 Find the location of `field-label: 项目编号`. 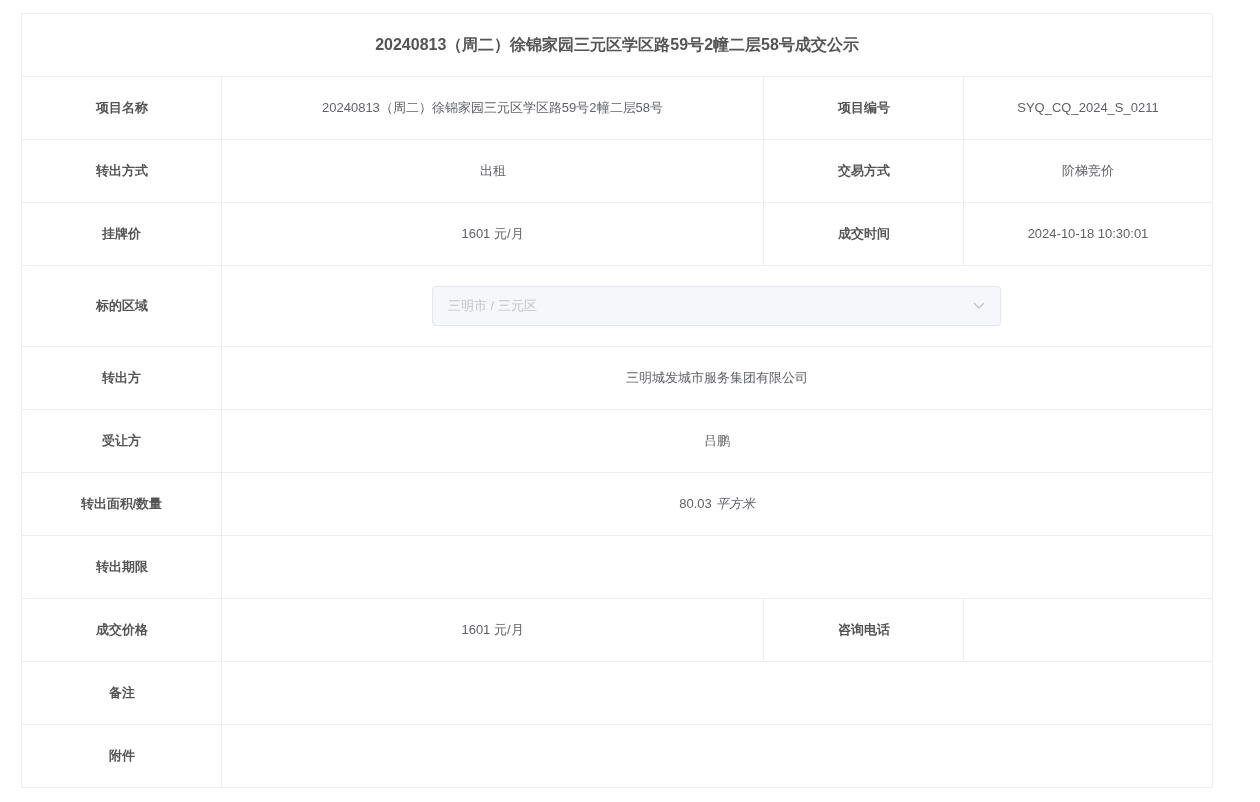

field-label: 项目编号 is located at coordinates (863, 108).